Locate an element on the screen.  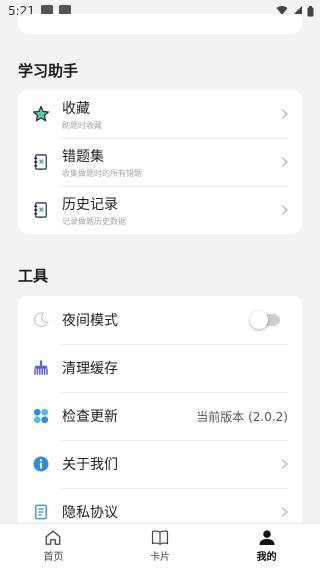
user-icon is located at coordinates (267, 537).